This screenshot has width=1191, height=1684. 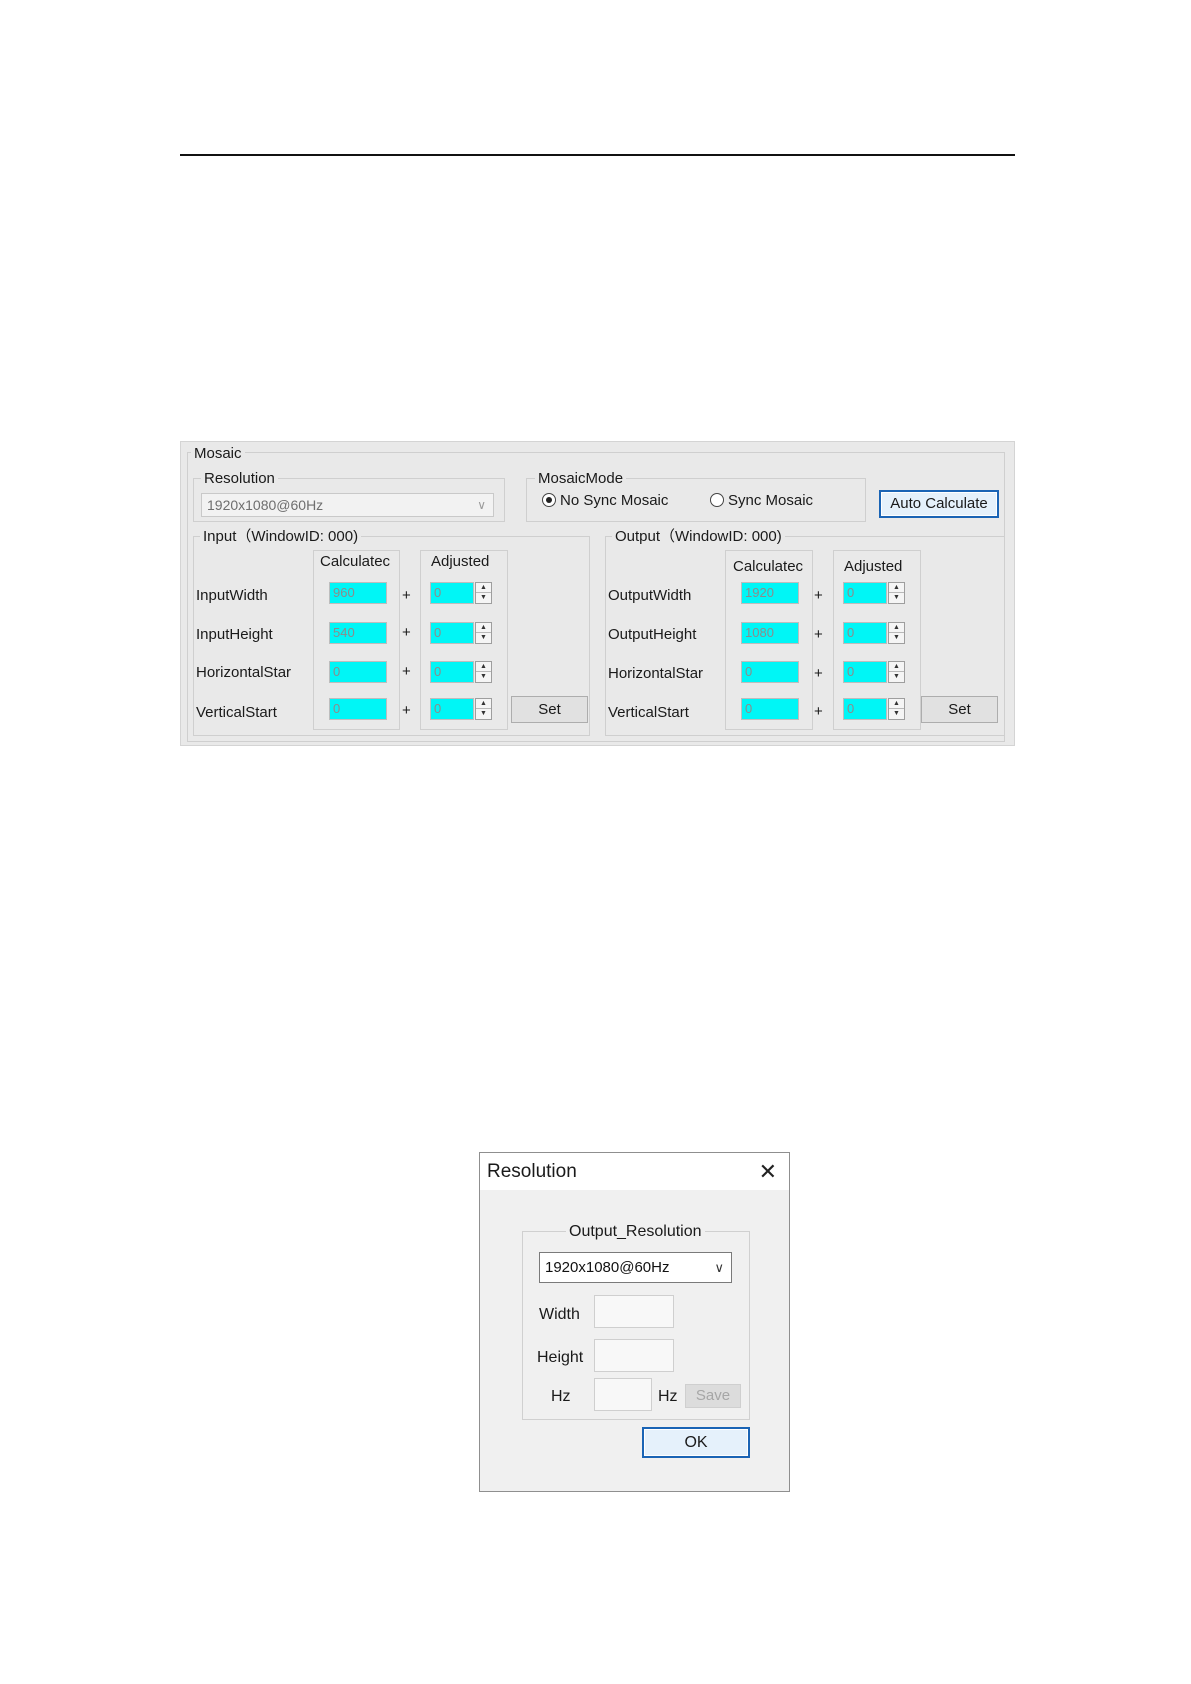 What do you see at coordinates (265, 505) in the screenshot?
I see `resolution-select-value: 1920x1080@60Hz` at bounding box center [265, 505].